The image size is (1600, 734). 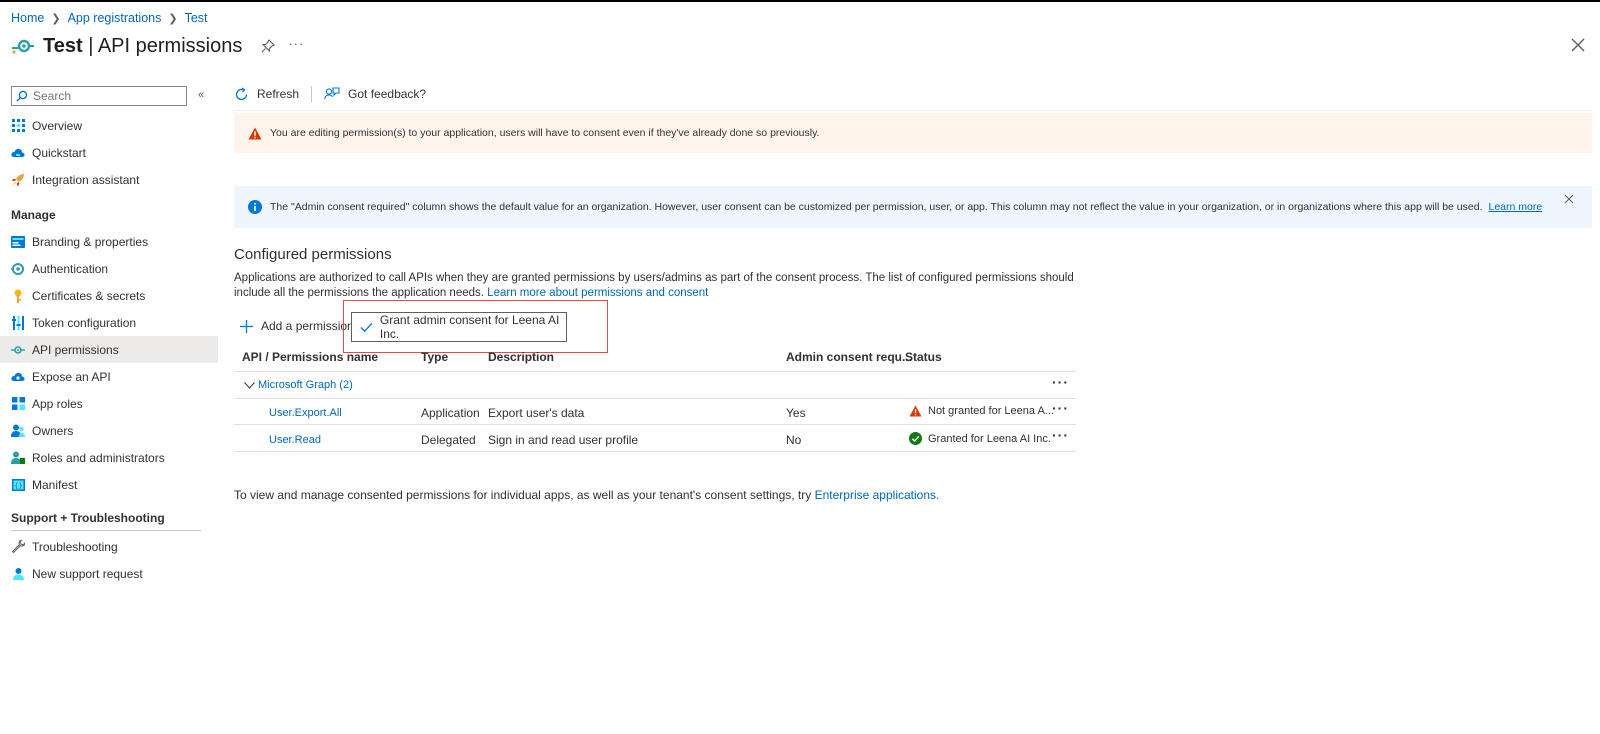 I want to click on column-header-description: Description, so click(x=521, y=357).